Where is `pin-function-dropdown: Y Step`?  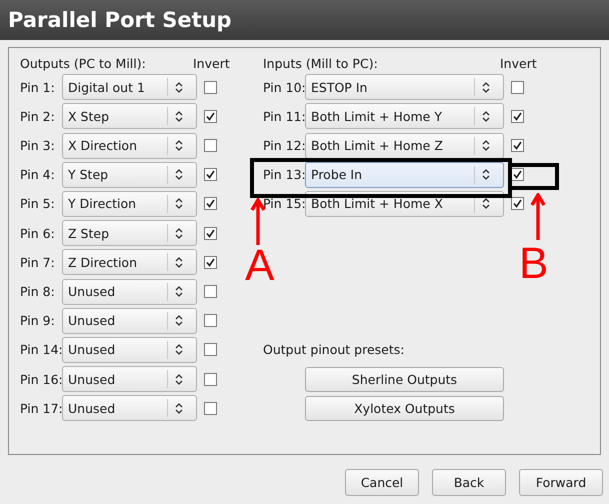 pin-function-dropdown: Y Step is located at coordinates (129, 175).